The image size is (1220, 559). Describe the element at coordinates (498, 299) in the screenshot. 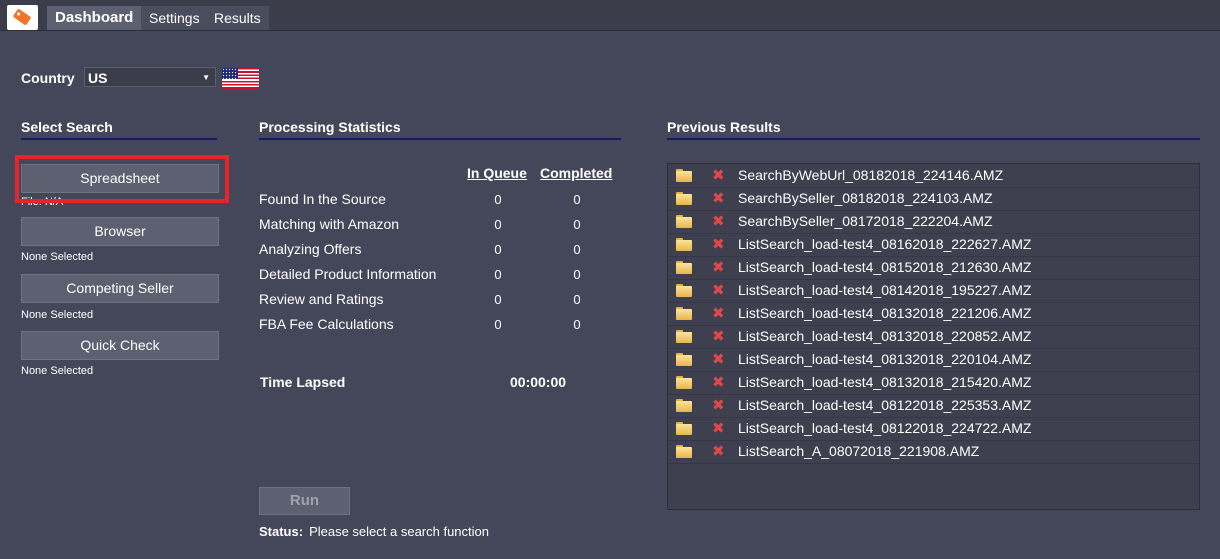

I see `stat-queue-review: 0` at that location.